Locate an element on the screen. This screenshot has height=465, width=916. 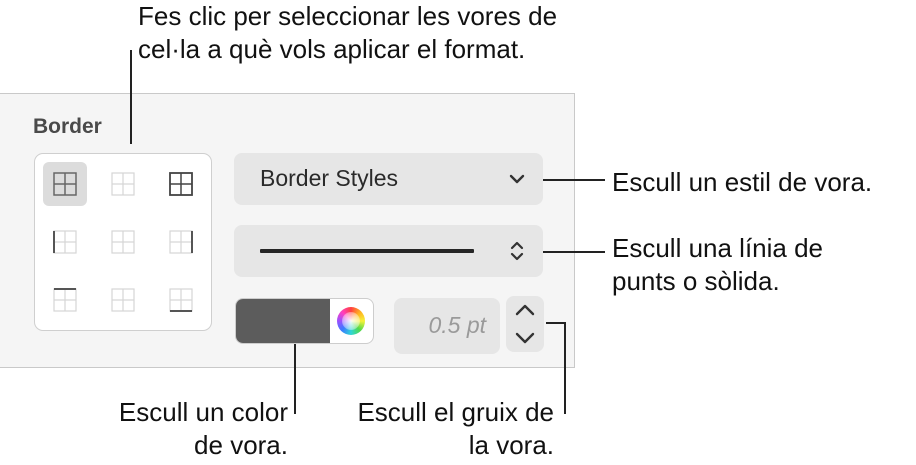
cell-inside-borders is located at coordinates (123, 184).